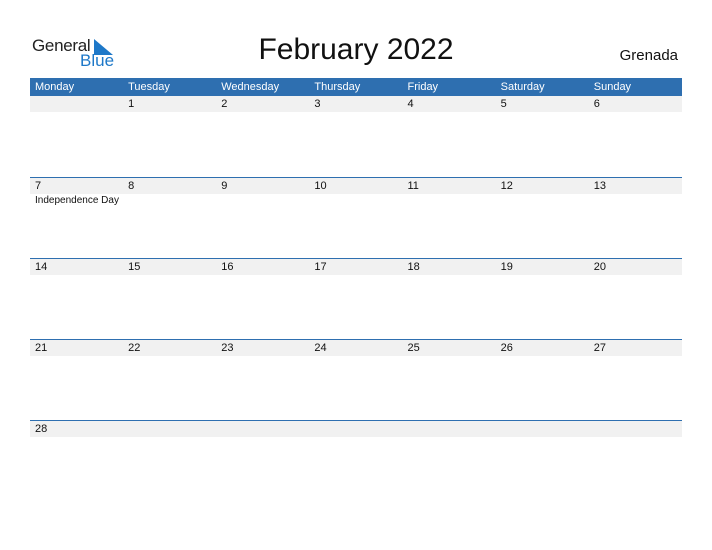 The height and width of the screenshot is (550, 712). What do you see at coordinates (134, 267) in the screenshot?
I see `day-number: 15` at bounding box center [134, 267].